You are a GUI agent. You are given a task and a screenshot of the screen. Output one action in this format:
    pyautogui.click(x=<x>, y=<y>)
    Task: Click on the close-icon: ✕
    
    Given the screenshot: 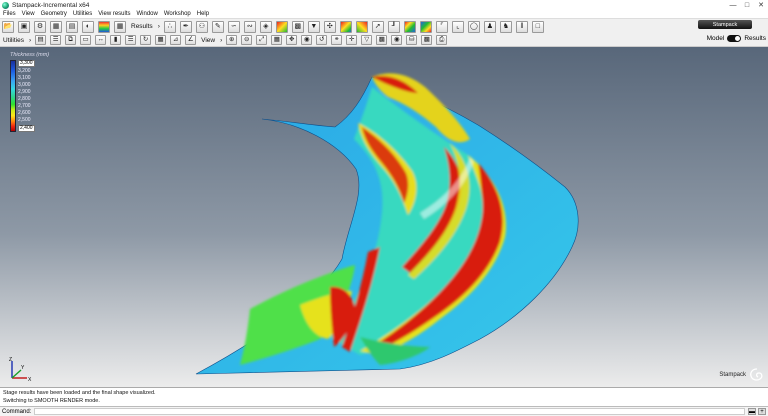 What is the action you would take?
    pyautogui.click(x=761, y=5)
    